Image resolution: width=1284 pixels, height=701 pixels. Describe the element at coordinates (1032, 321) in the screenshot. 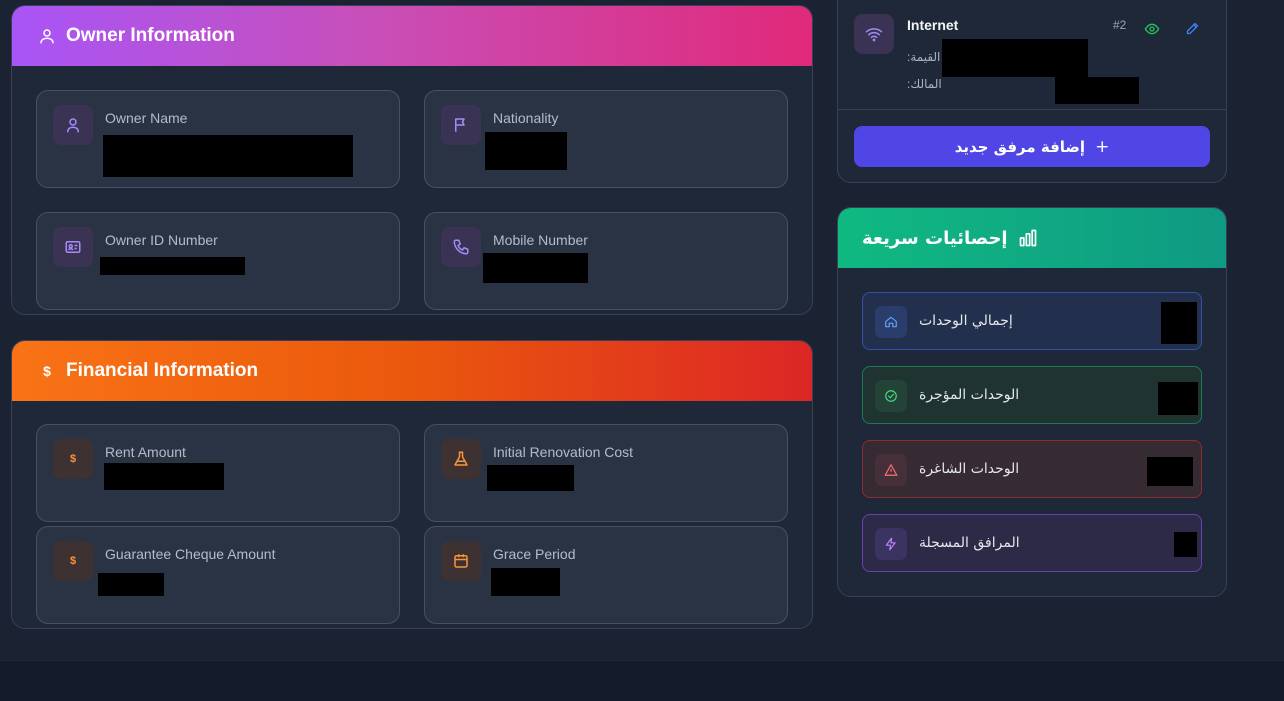

I see `stat-total-units: إجمالي الوحدات` at that location.